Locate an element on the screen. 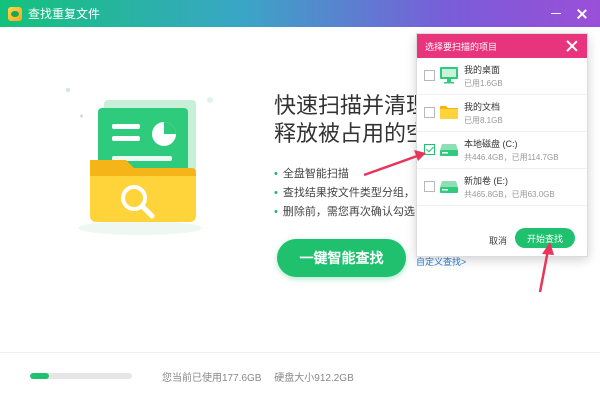 The width and height of the screenshot is (600, 396). feature-item: 查找结果按文件类型分组， is located at coordinates (344, 193).